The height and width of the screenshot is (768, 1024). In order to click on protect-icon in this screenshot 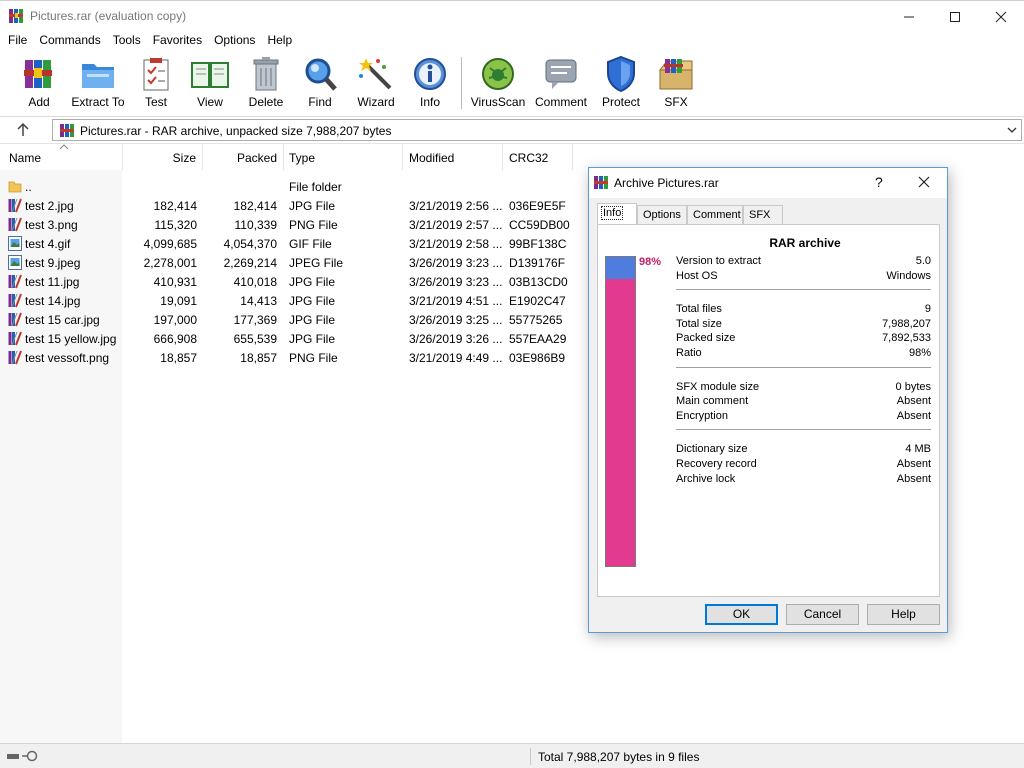, I will do `click(621, 74)`.